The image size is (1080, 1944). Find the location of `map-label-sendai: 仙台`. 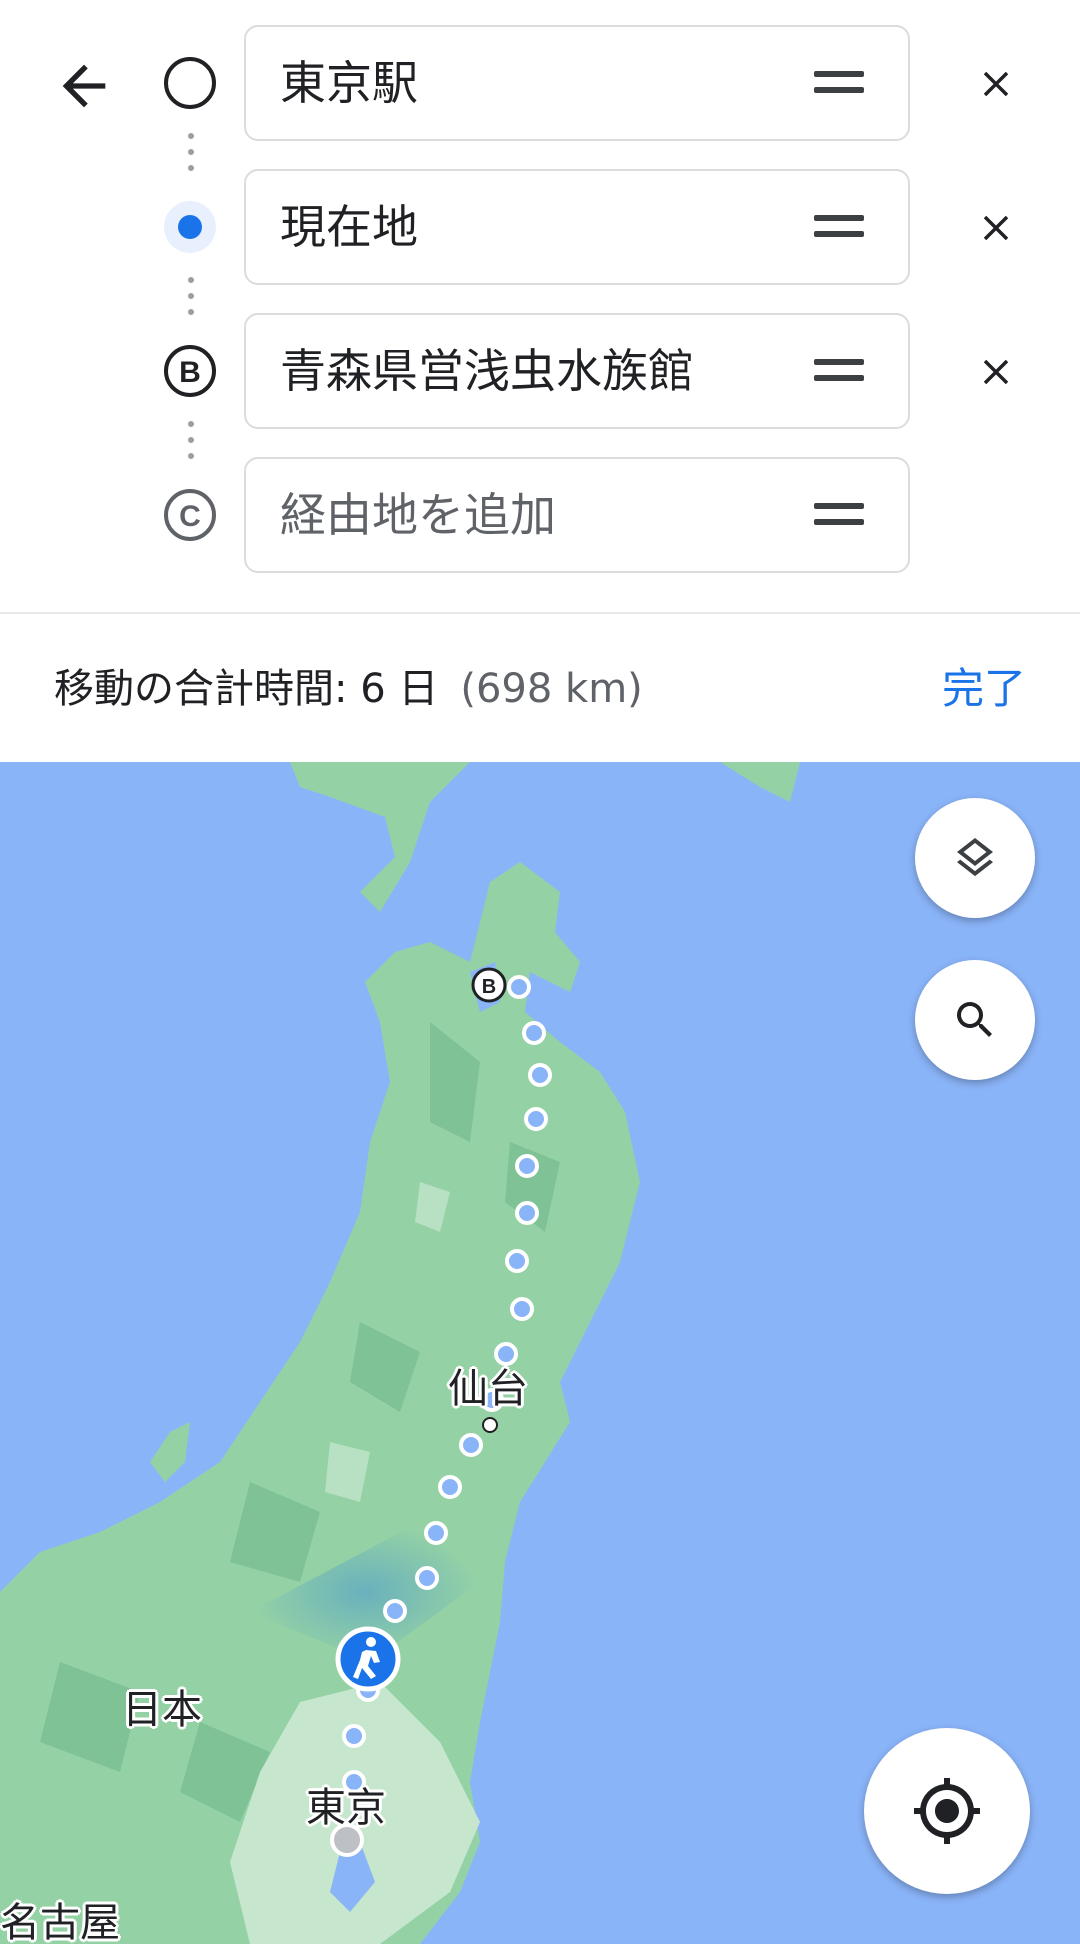

map-label-sendai: 仙台 is located at coordinates (488, 1389).